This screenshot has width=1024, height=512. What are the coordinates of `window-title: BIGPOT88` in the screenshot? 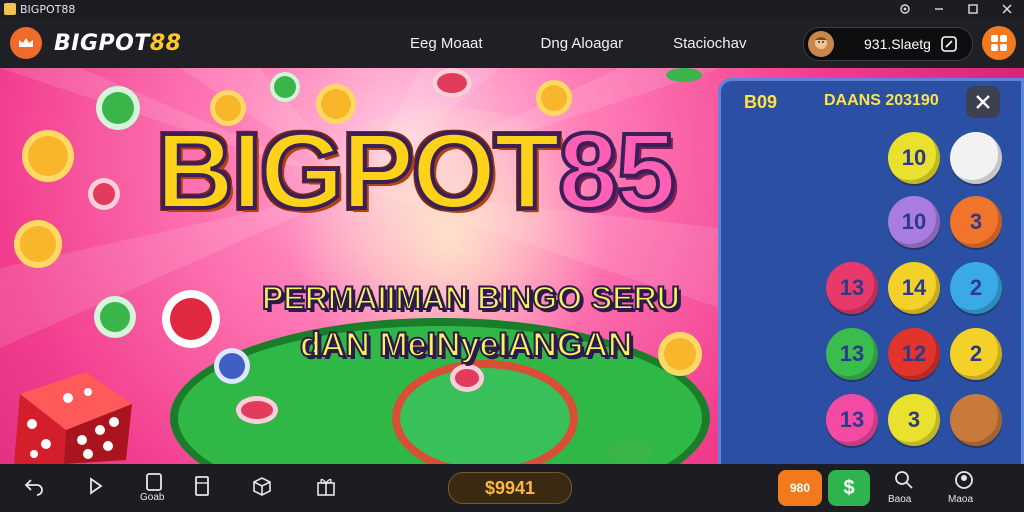 It's located at (48, 9).